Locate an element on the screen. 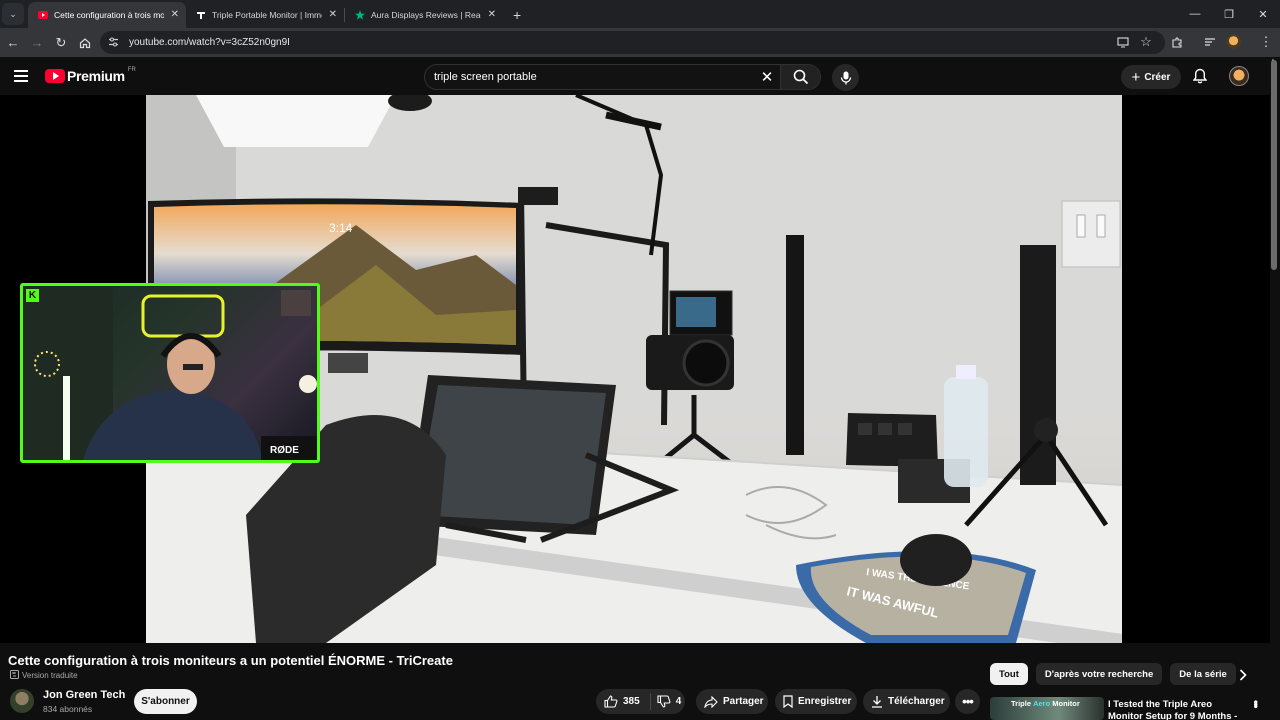  save-button: Enregistrer is located at coordinates (816, 701).